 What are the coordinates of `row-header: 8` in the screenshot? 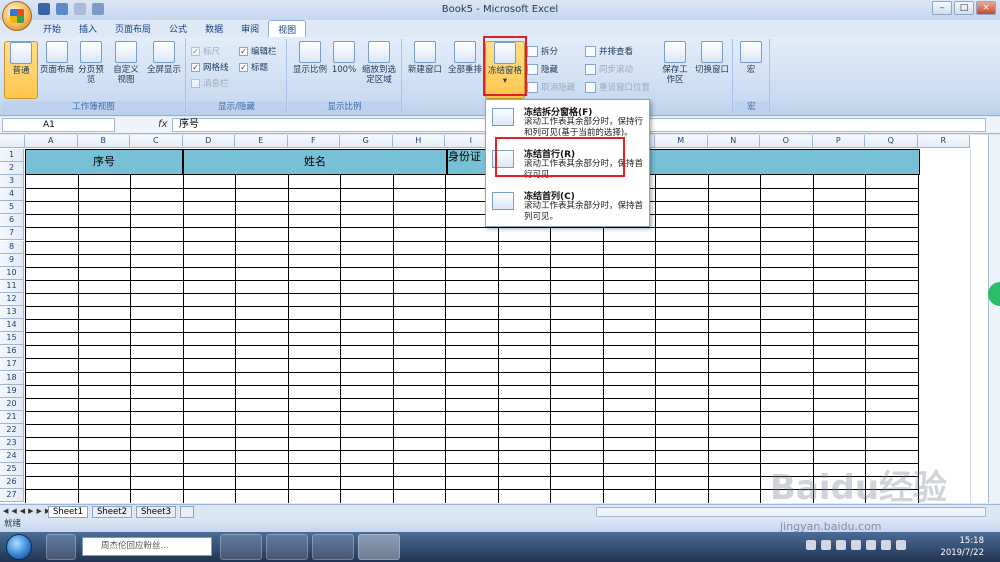 It's located at (12, 247).